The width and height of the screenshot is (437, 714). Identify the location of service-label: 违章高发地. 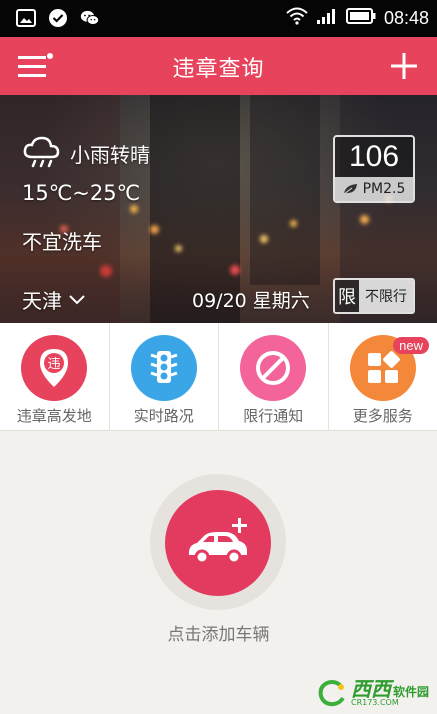
(54, 416).